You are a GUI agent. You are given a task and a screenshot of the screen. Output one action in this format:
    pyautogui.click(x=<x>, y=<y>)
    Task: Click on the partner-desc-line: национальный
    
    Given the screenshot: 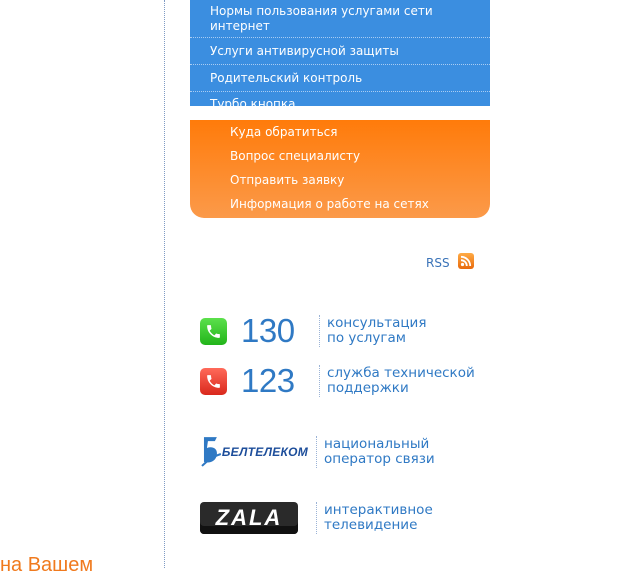 What is the action you would take?
    pyautogui.click(x=377, y=444)
    